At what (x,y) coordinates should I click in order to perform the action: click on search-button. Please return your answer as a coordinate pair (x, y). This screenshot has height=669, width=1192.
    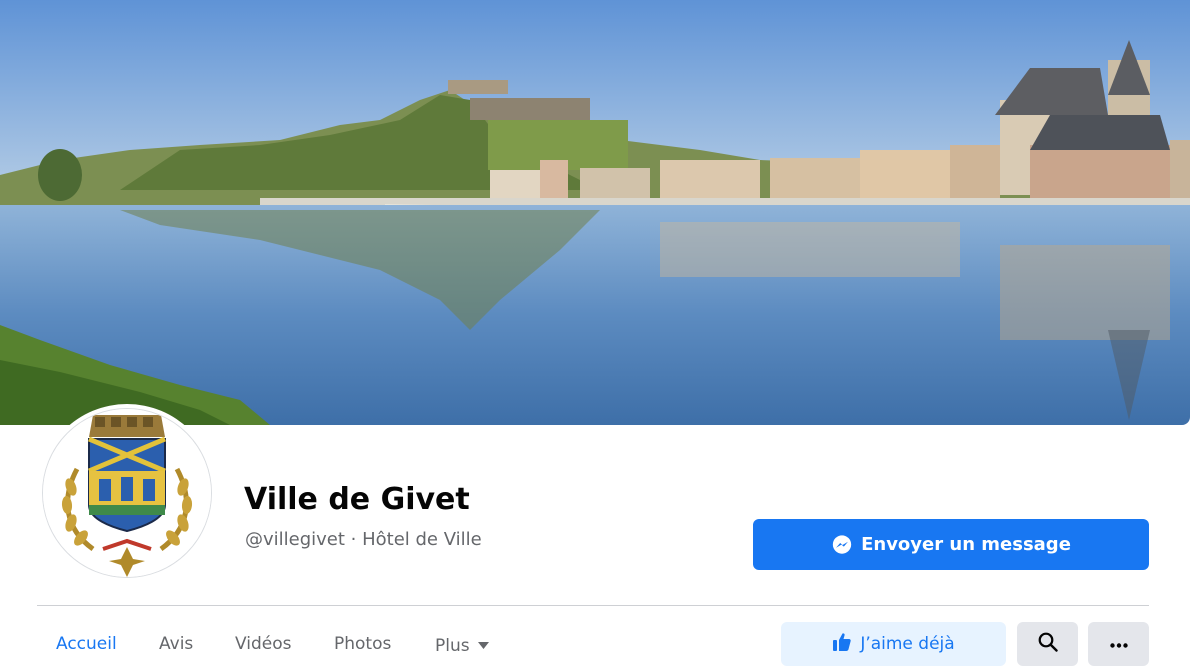
    Looking at the image, I should click on (1047, 644).